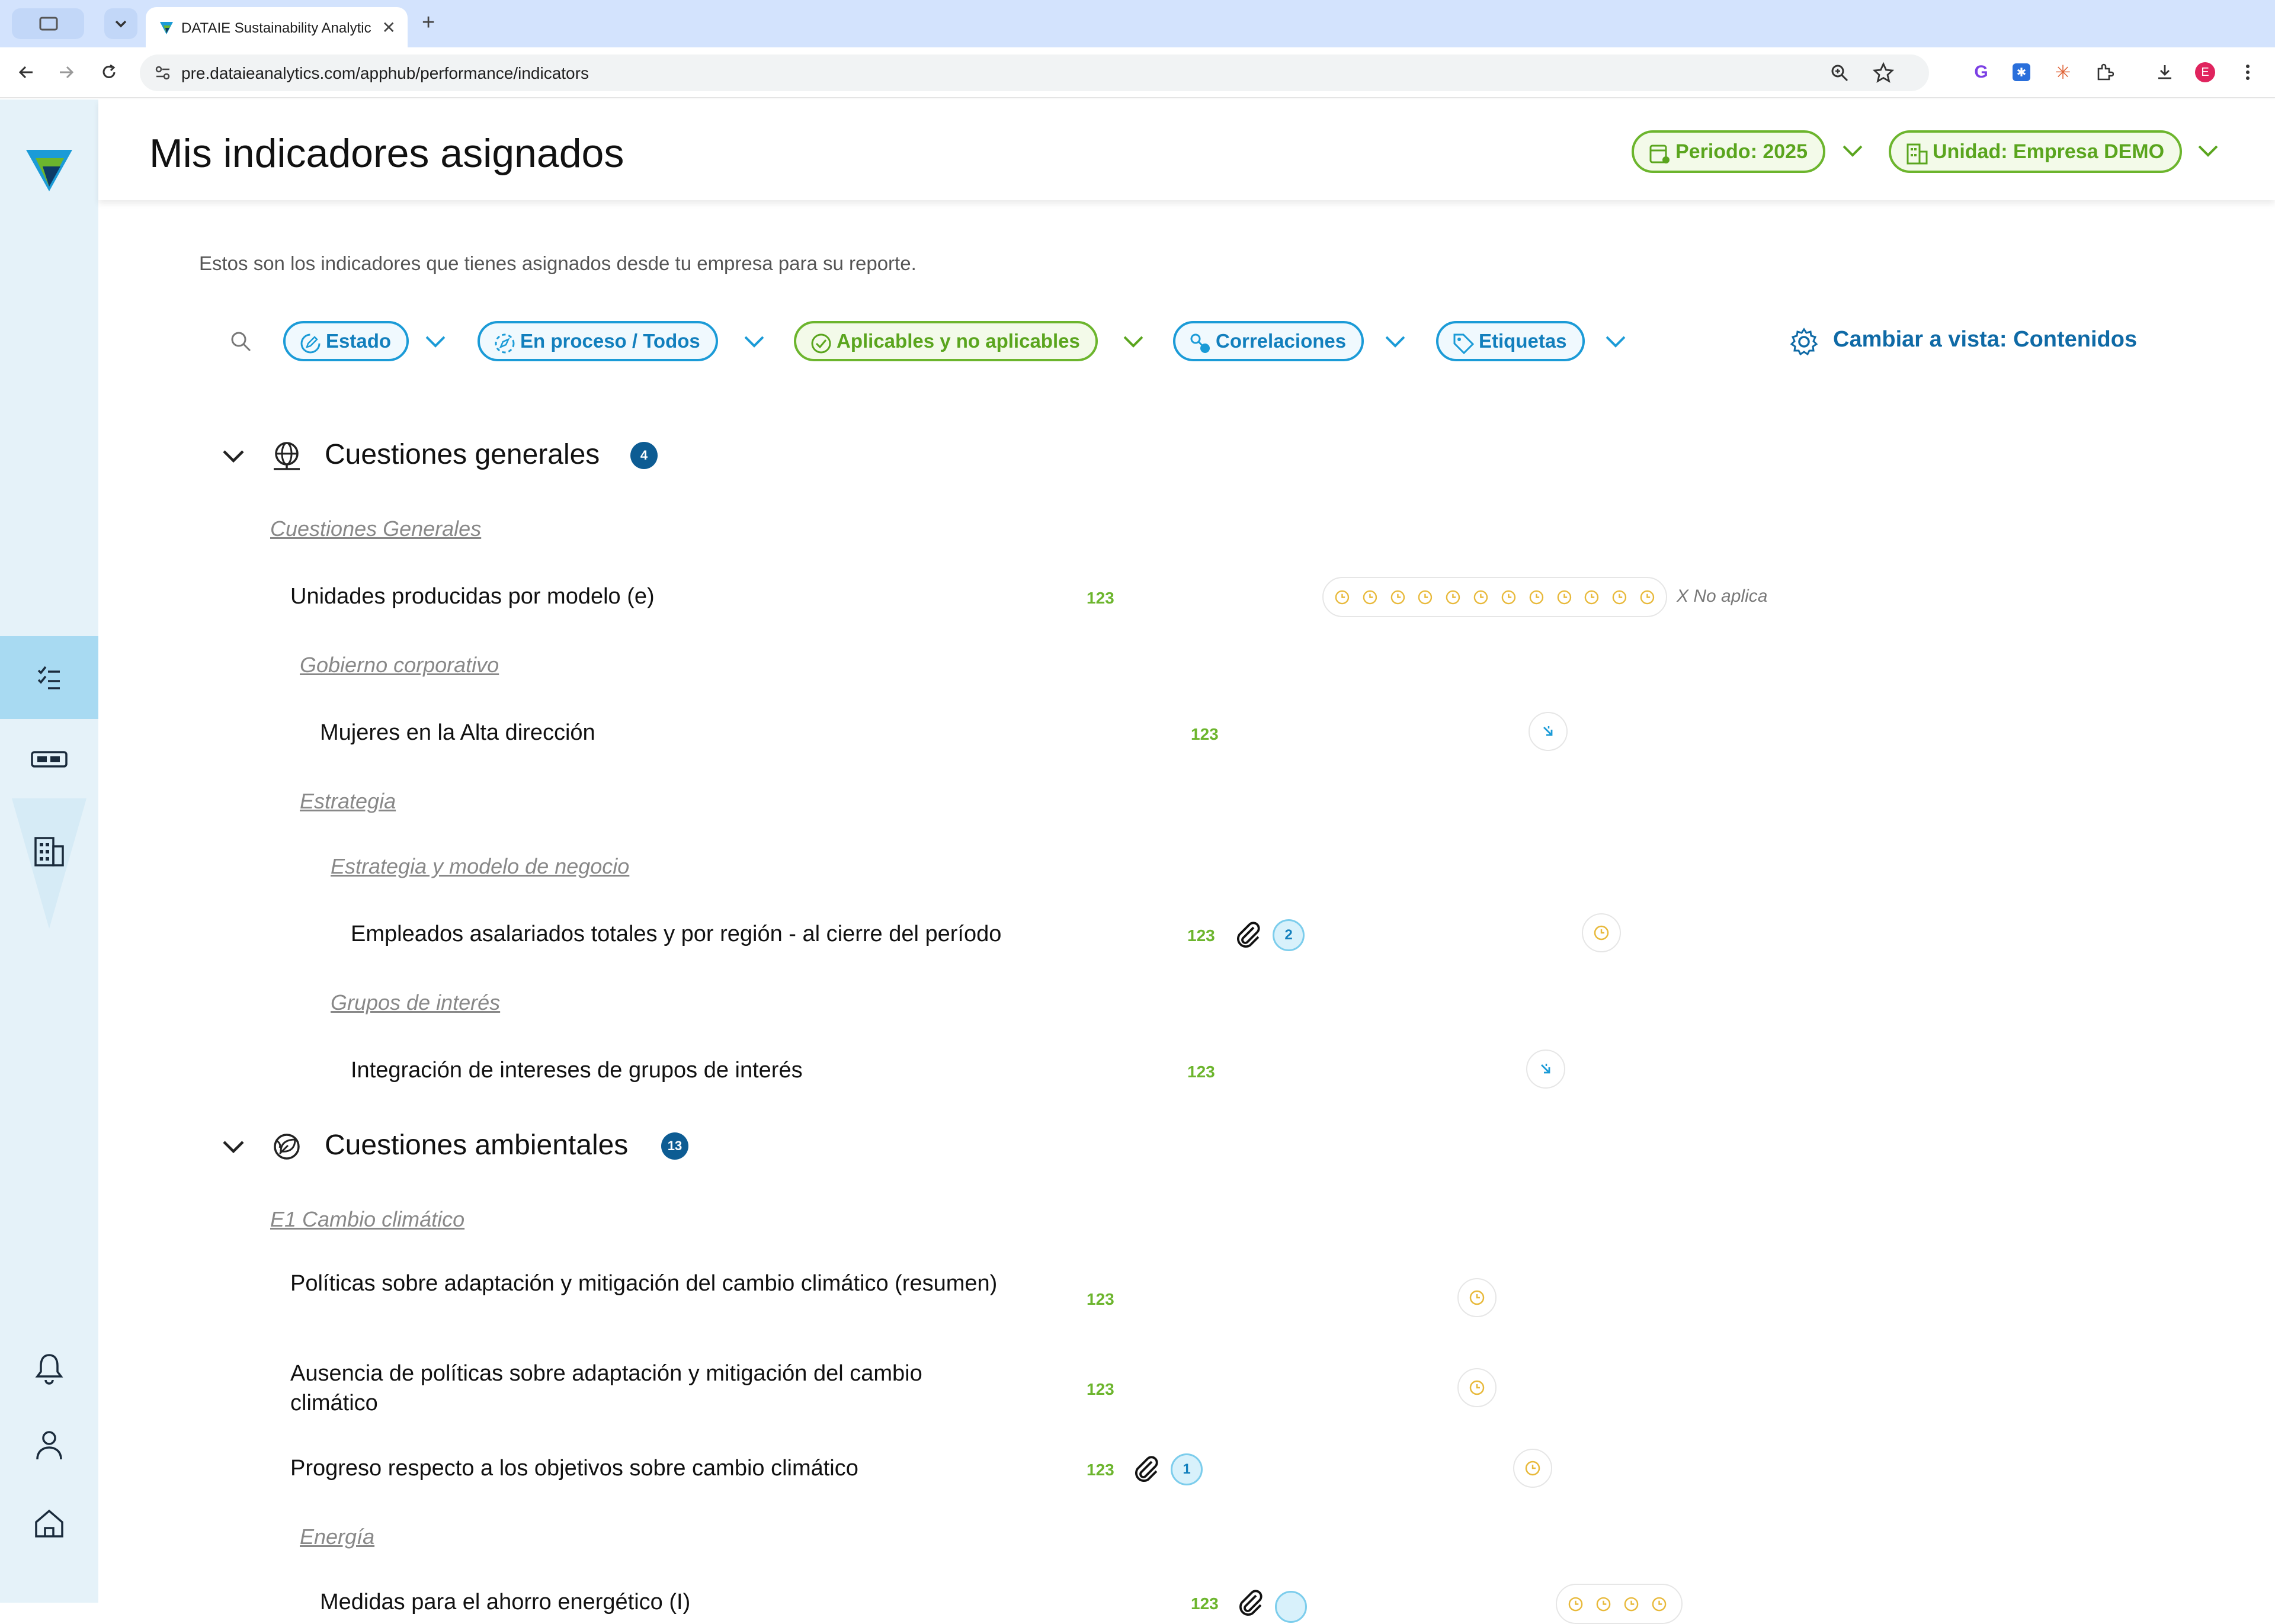 The height and width of the screenshot is (1624, 2275). What do you see at coordinates (480, 866) in the screenshot?
I see `group-estrategia-modelo-negocio: Estrategia y modelo de negocio` at bounding box center [480, 866].